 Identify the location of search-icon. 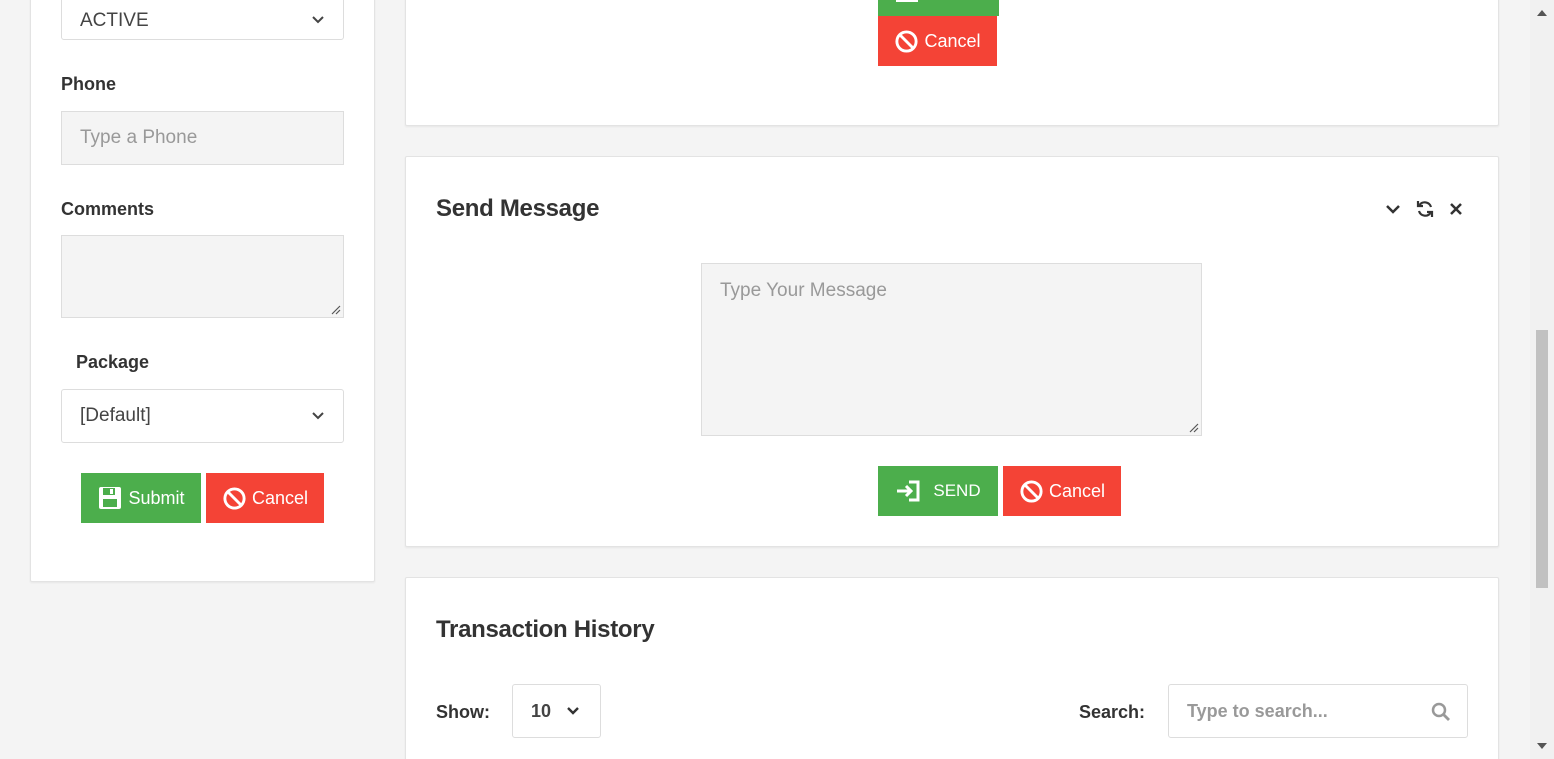
(1440, 711).